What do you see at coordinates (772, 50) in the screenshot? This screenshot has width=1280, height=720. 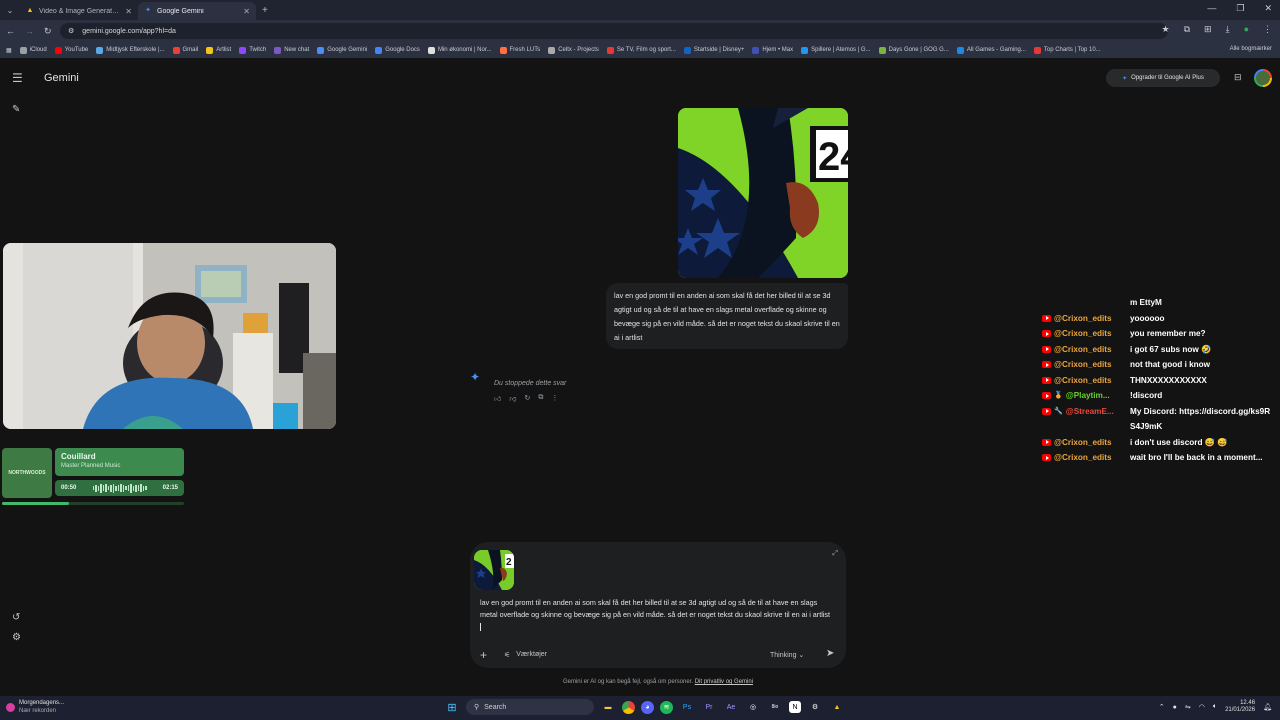 I see `bookmark-item: Hjem • Max` at bounding box center [772, 50].